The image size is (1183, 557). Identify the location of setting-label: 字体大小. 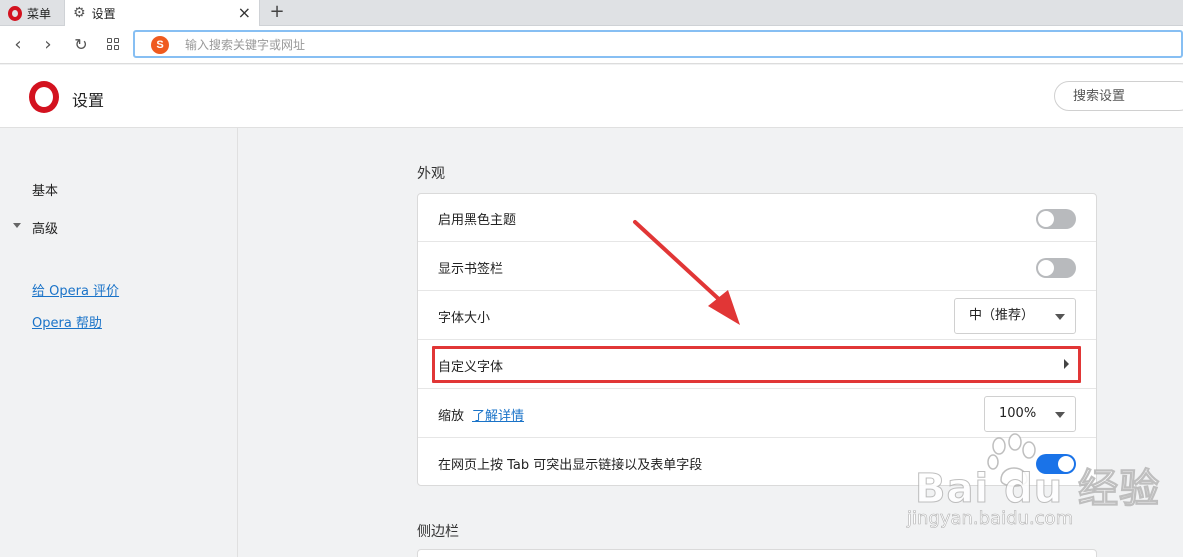
(464, 318).